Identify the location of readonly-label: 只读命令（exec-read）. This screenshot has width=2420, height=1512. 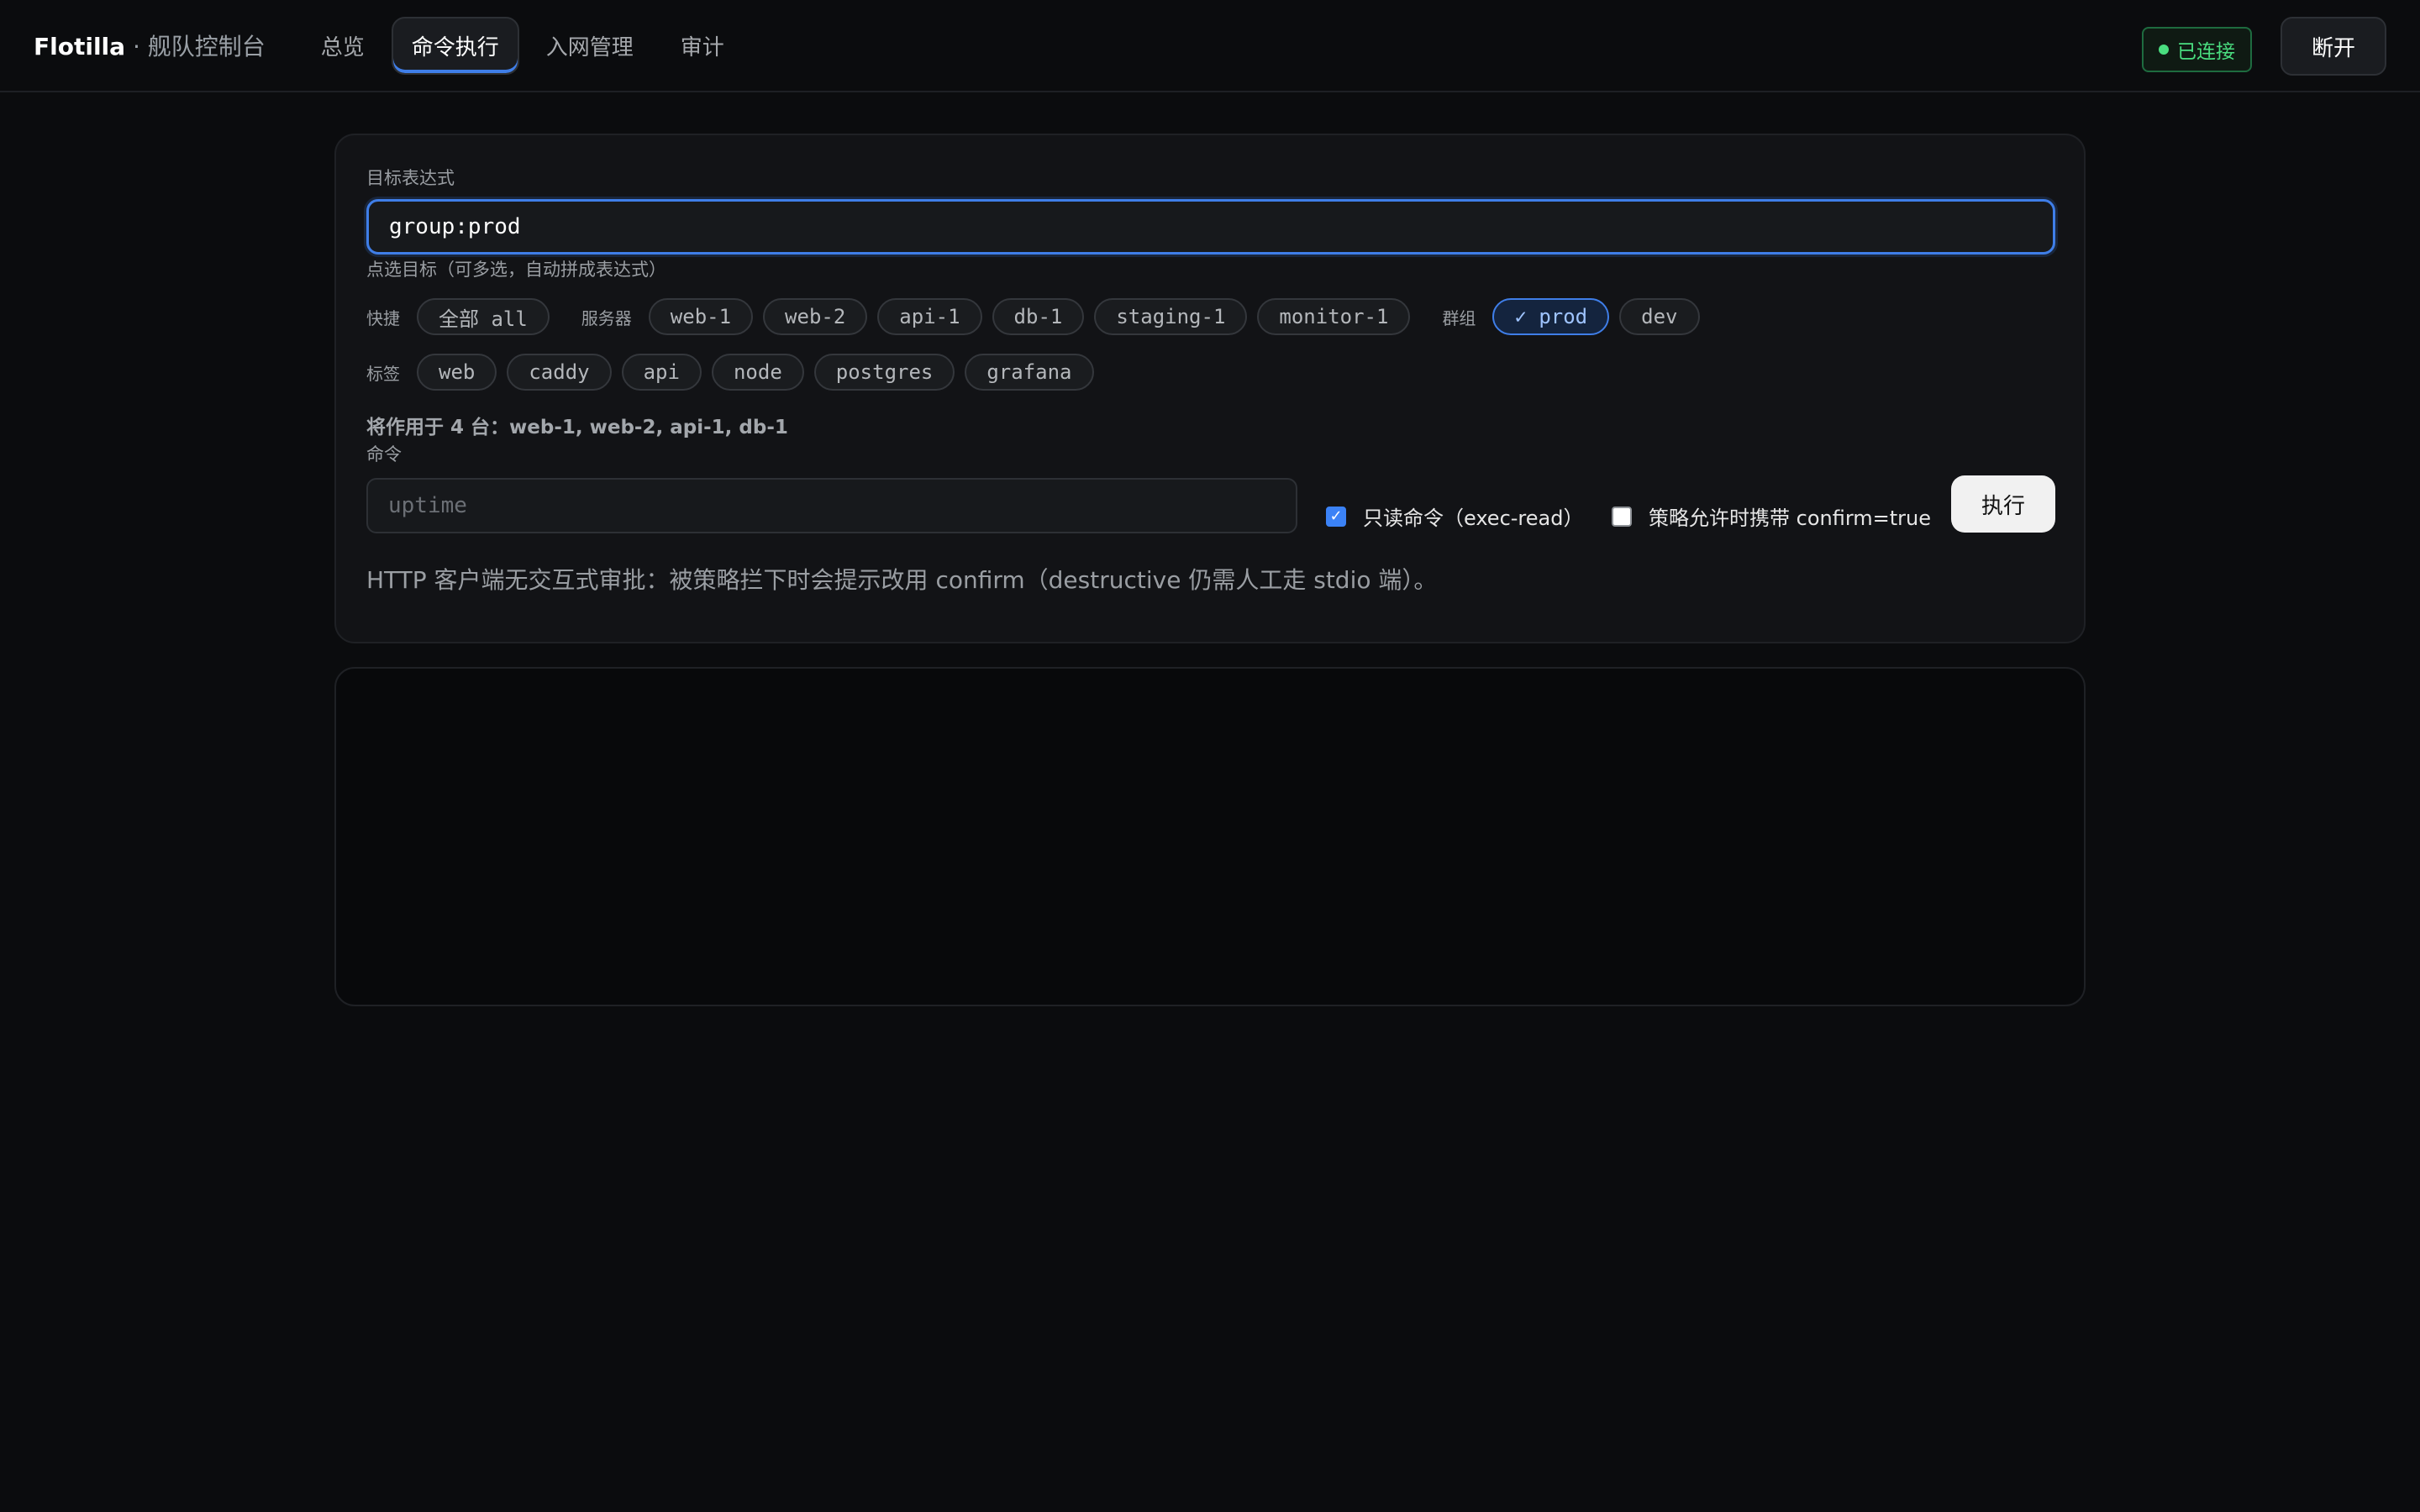
(1473, 518).